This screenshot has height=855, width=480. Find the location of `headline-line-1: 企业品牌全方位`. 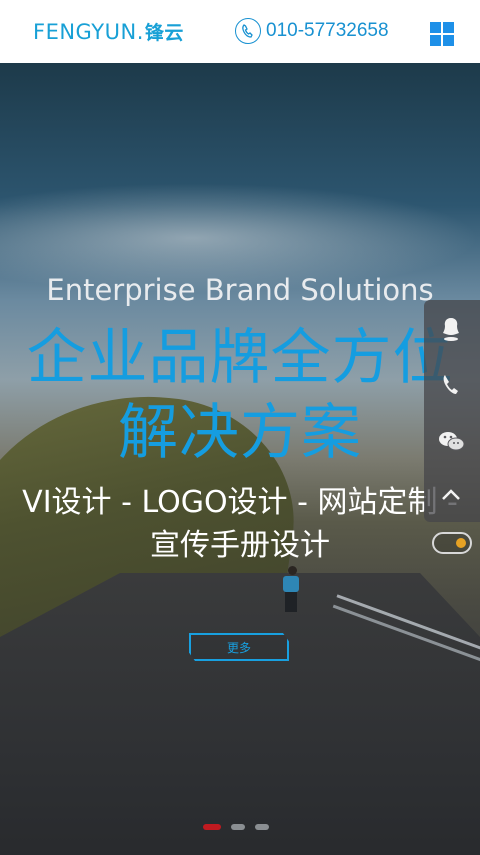

headline-line-1: 企业品牌全方位 is located at coordinates (240, 358).